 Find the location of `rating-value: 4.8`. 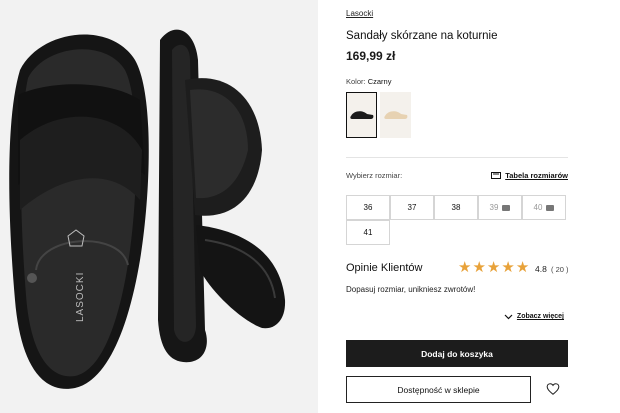

rating-value: 4.8 is located at coordinates (541, 269).